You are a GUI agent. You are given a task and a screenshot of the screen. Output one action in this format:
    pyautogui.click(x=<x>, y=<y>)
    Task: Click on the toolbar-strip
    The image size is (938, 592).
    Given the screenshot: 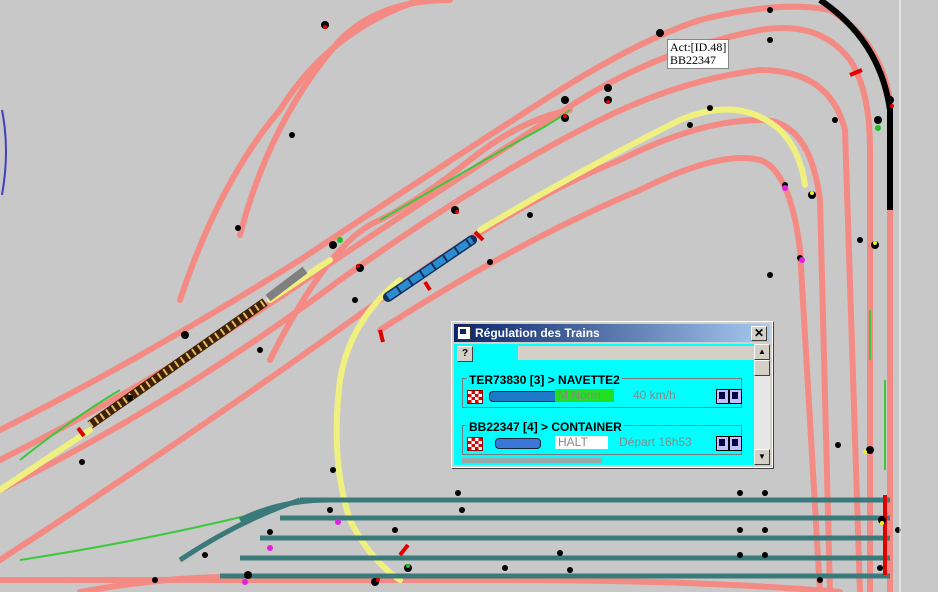 What is the action you would take?
    pyautogui.click(x=637, y=353)
    